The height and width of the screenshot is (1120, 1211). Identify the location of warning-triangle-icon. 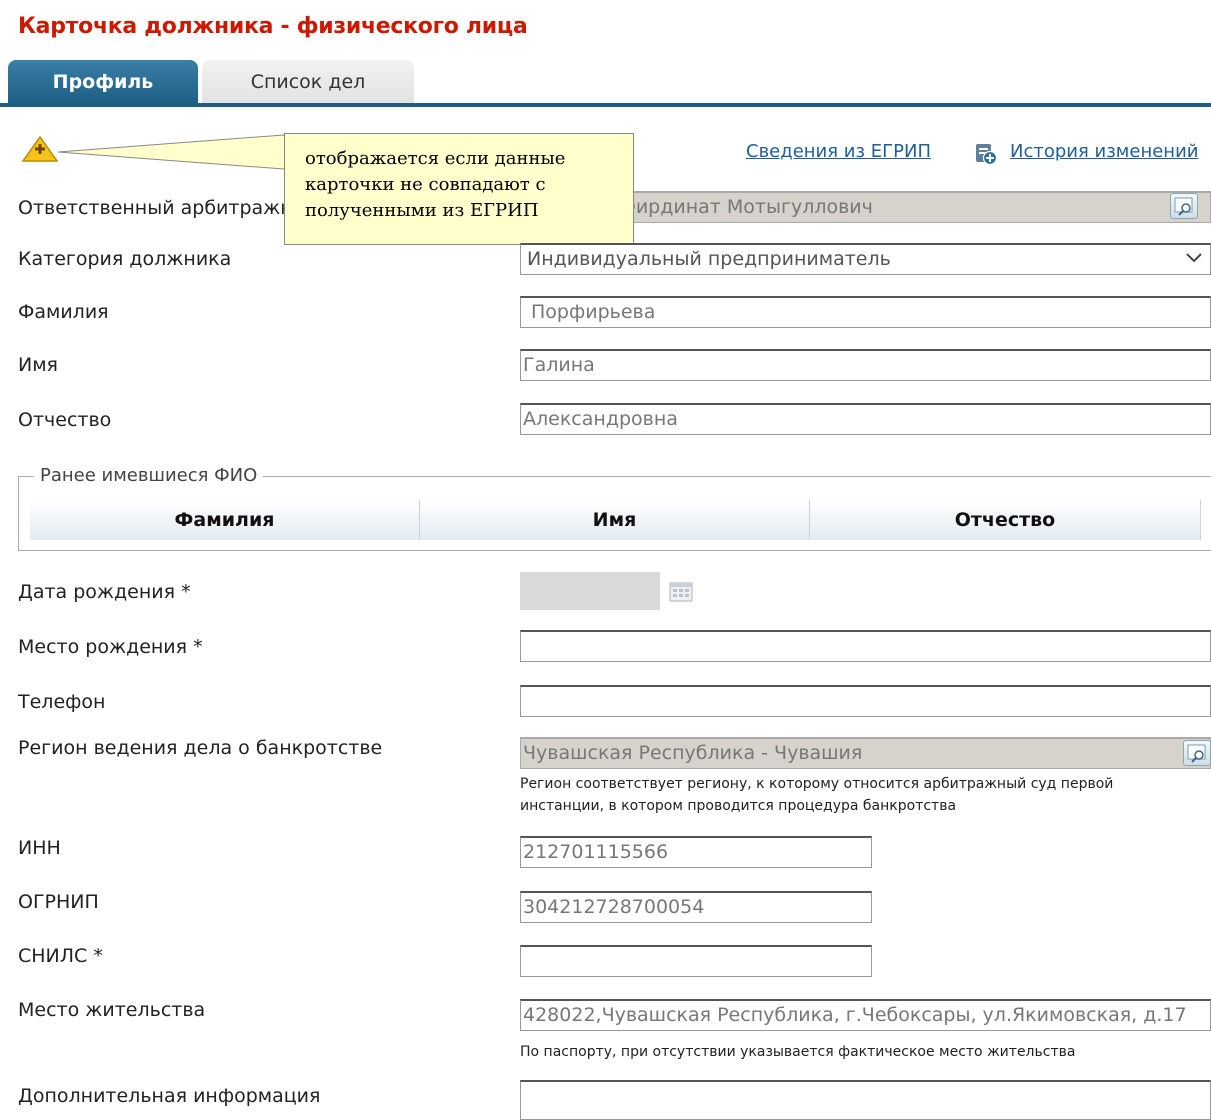
(40, 149).